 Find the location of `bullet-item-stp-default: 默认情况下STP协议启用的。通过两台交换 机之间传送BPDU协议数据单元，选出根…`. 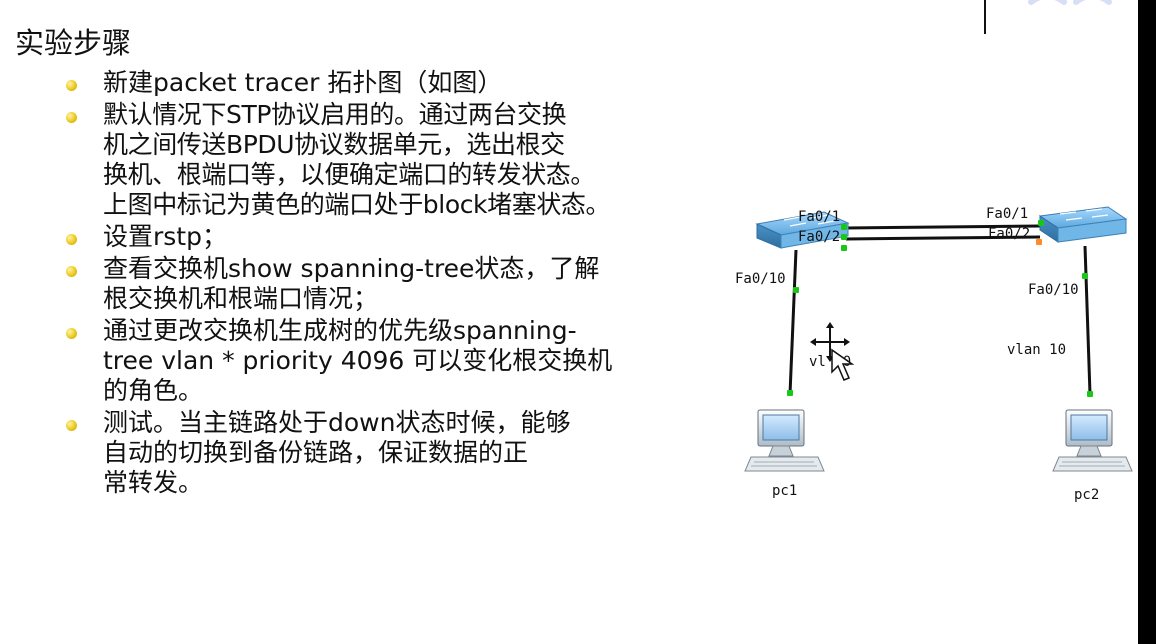

bullet-item-stp-default: 默认情况下STP协议启用的。通过两台交换 机之间传送BPDU协议数据单元，选出根… is located at coordinates (398, 160).